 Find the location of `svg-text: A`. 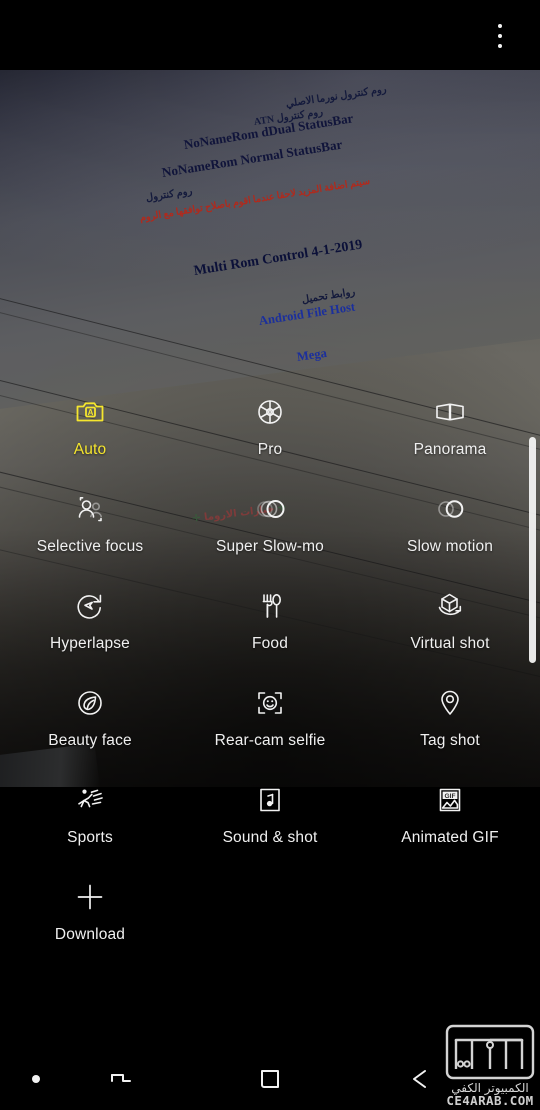

svg-text: A is located at coordinates (91, 412).